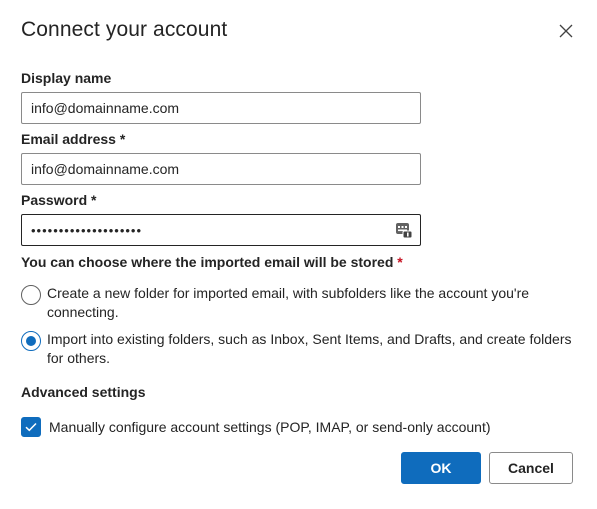 The width and height of the screenshot is (597, 509). I want to click on email-input, so click(221, 169).